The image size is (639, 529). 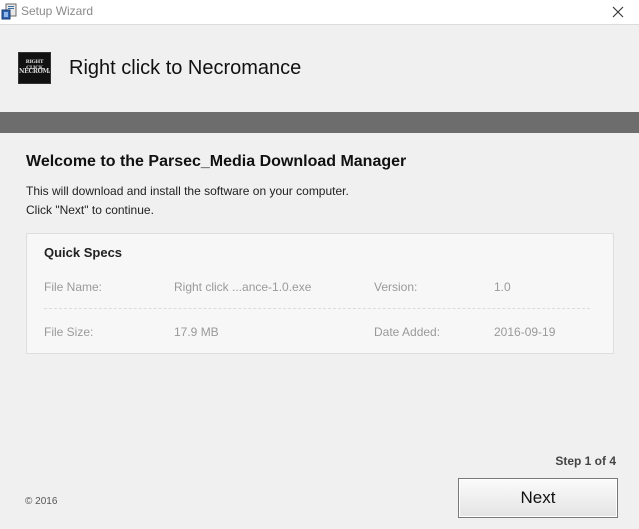 What do you see at coordinates (502, 287) in the screenshot?
I see `version-value: 1.0` at bounding box center [502, 287].